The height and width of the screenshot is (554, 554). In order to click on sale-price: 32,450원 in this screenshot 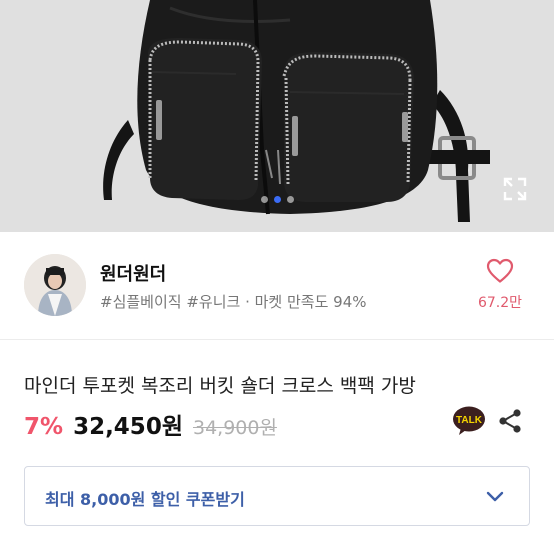, I will do `click(128, 427)`.